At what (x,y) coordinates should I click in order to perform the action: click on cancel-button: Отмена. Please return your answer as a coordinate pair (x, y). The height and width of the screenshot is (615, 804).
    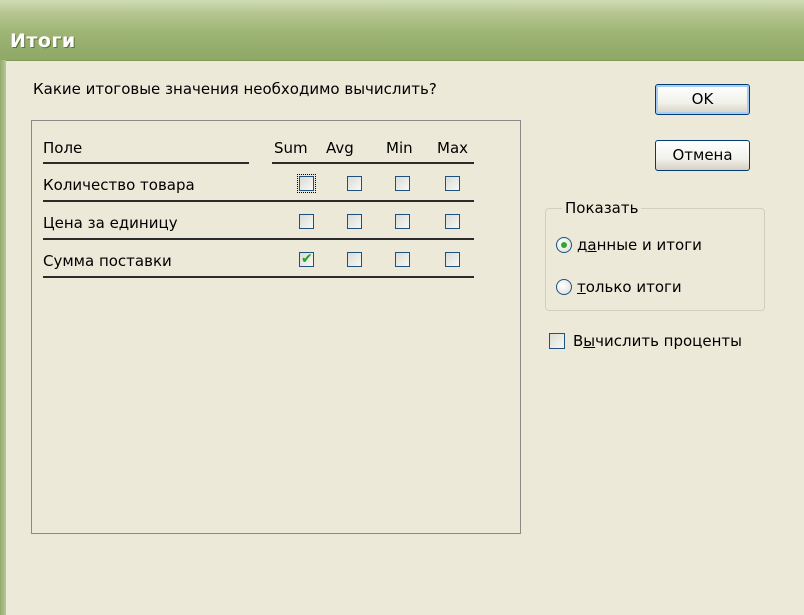
    Looking at the image, I should click on (702, 155).